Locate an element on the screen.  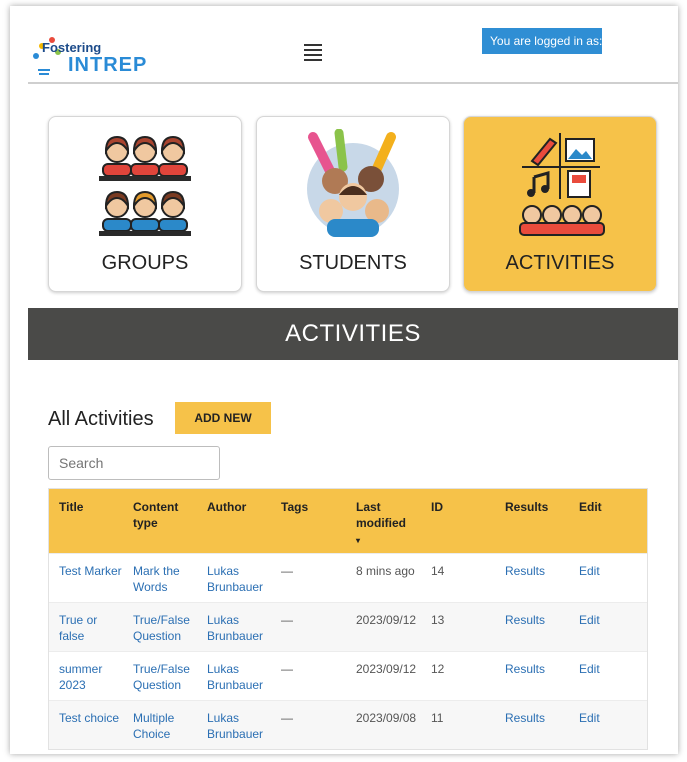
id-cell: 14 is located at coordinates (438, 571).